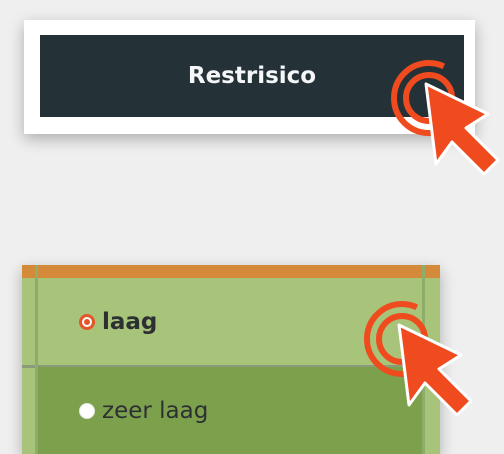 This screenshot has height=454, width=504. Describe the element at coordinates (87, 410) in the screenshot. I see `radio-unselected-icon` at that location.